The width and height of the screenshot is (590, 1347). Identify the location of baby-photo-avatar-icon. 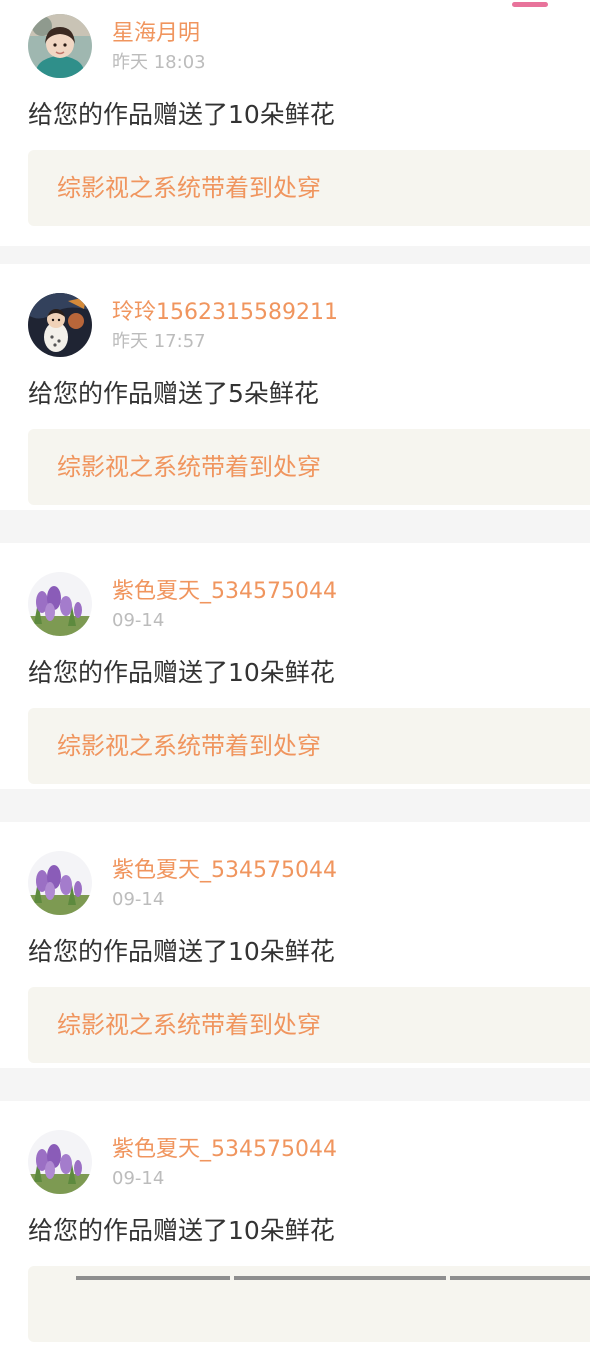
(60, 325).